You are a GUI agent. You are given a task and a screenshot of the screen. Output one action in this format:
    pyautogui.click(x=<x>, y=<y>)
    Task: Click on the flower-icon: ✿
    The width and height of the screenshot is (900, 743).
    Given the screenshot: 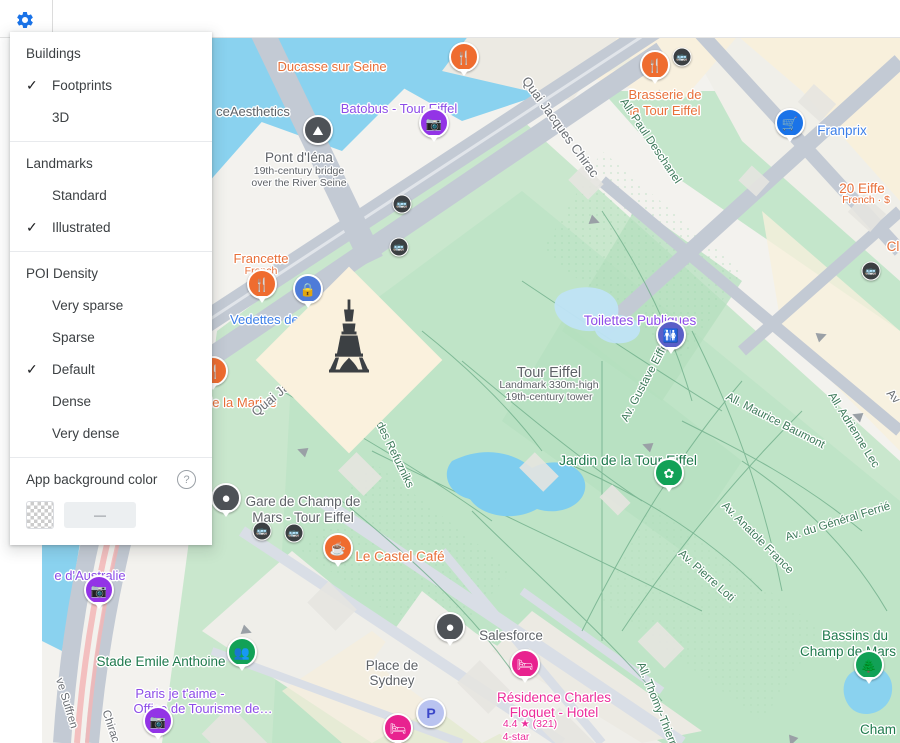 What is the action you would take?
    pyautogui.click(x=669, y=473)
    